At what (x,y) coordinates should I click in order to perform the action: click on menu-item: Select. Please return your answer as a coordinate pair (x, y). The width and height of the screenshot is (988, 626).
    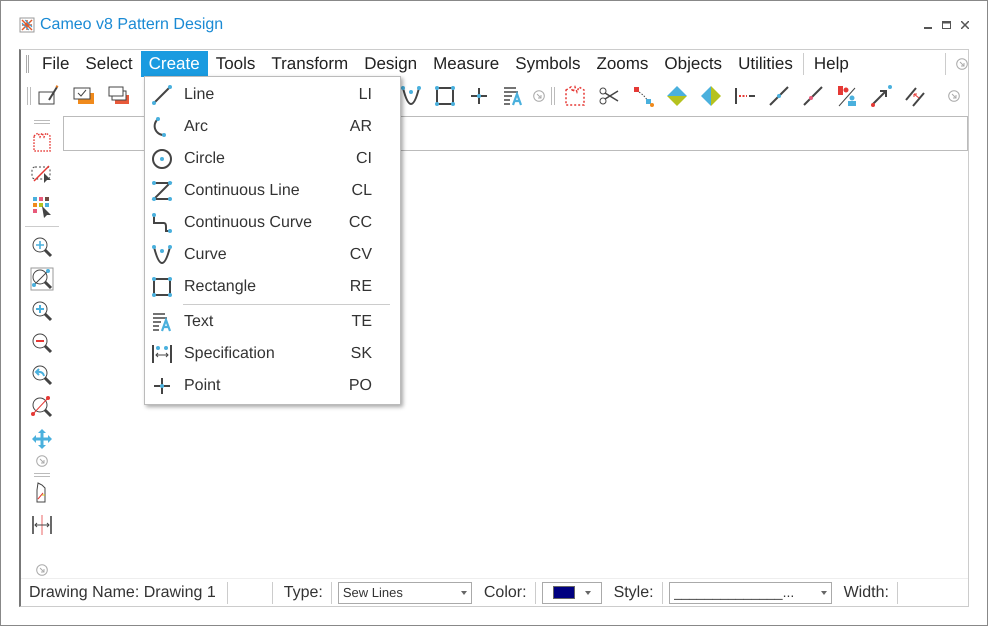
    Looking at the image, I should click on (109, 64).